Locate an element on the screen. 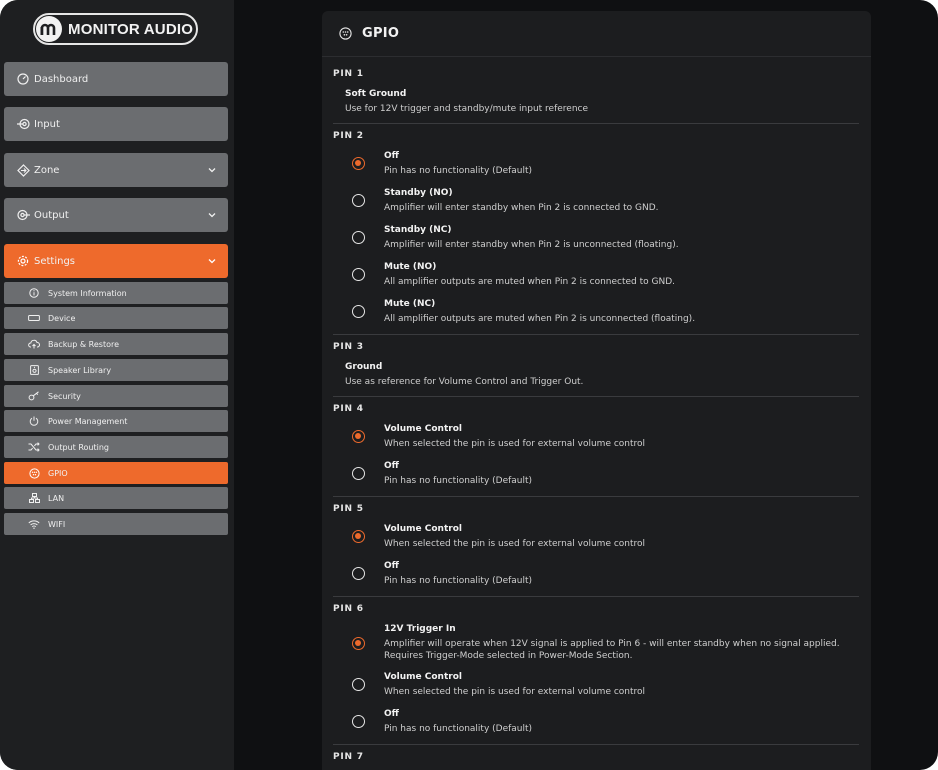  panel-header: GPIO is located at coordinates (596, 34).